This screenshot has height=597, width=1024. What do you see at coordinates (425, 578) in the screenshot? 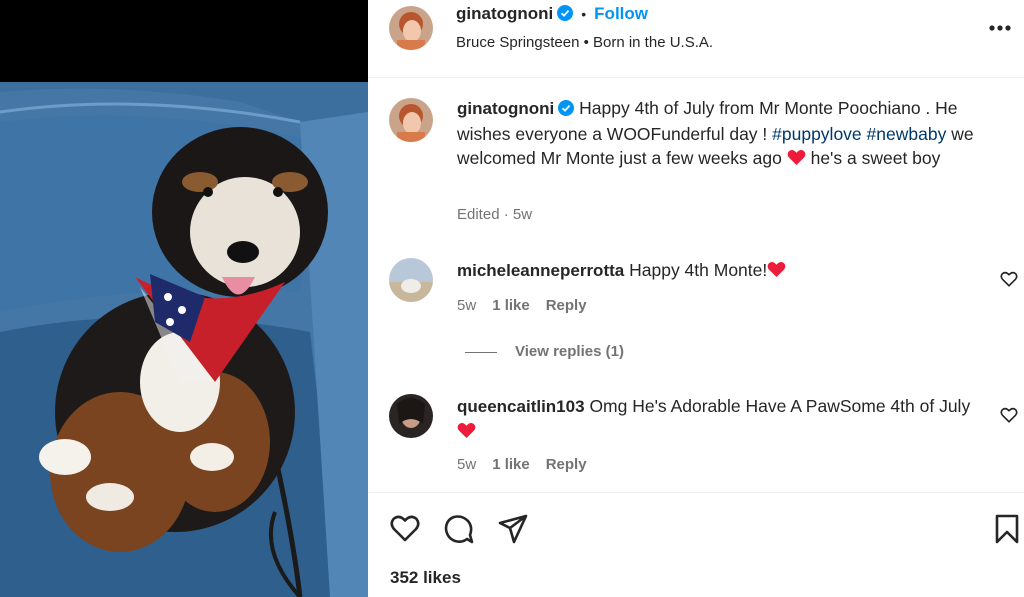
I see `likes-count: 352 likes` at bounding box center [425, 578].